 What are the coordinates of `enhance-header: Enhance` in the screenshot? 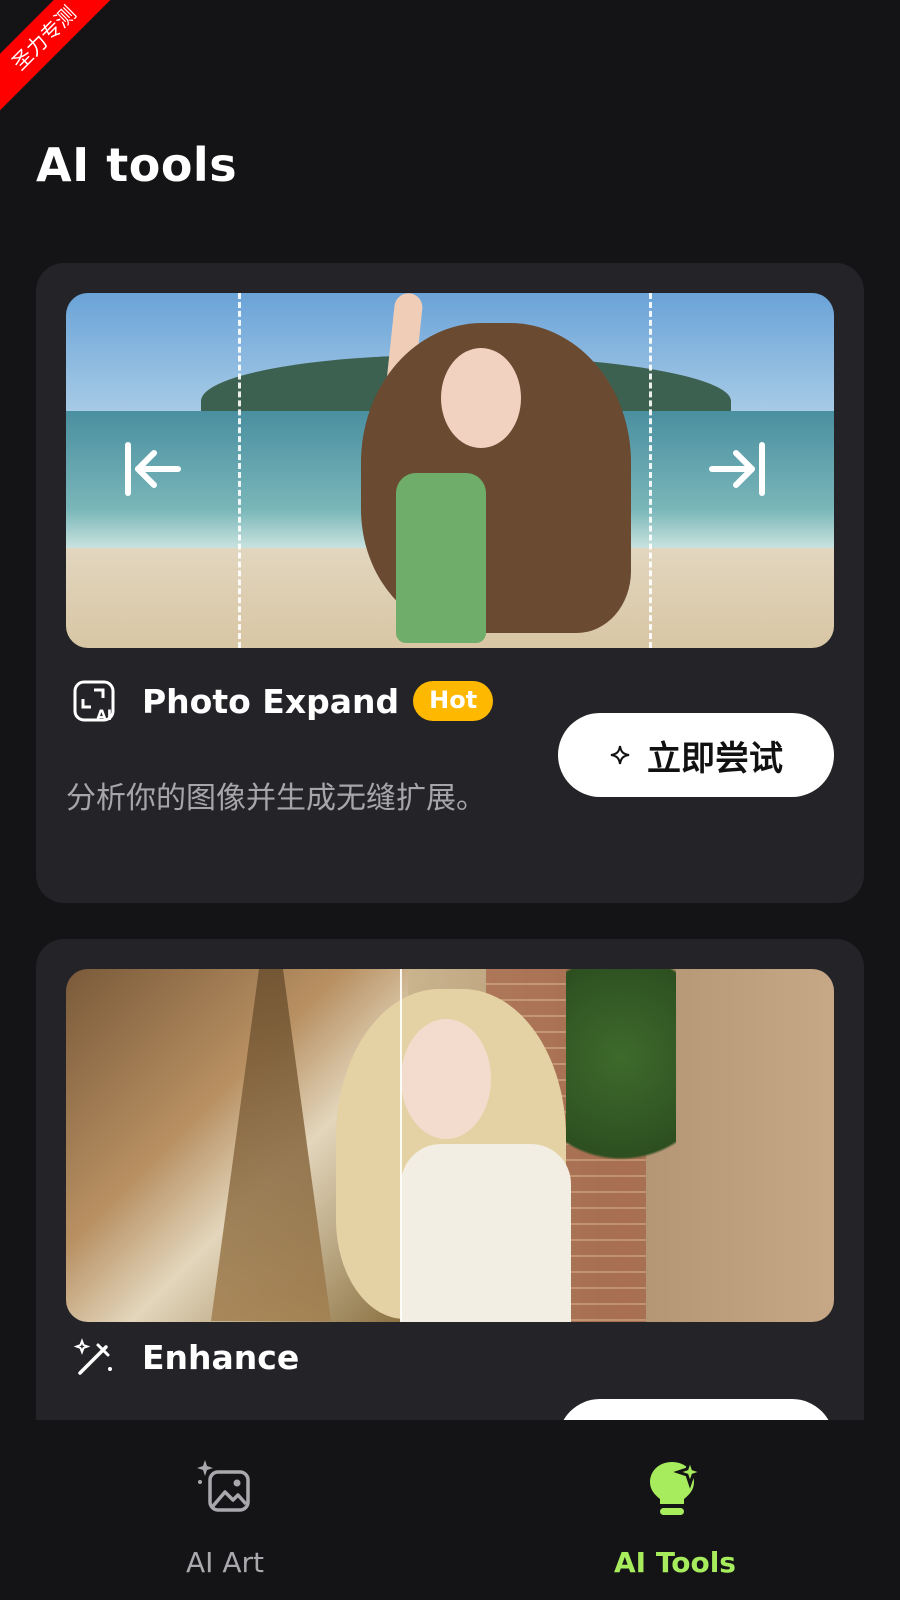 It's located at (185, 1357).